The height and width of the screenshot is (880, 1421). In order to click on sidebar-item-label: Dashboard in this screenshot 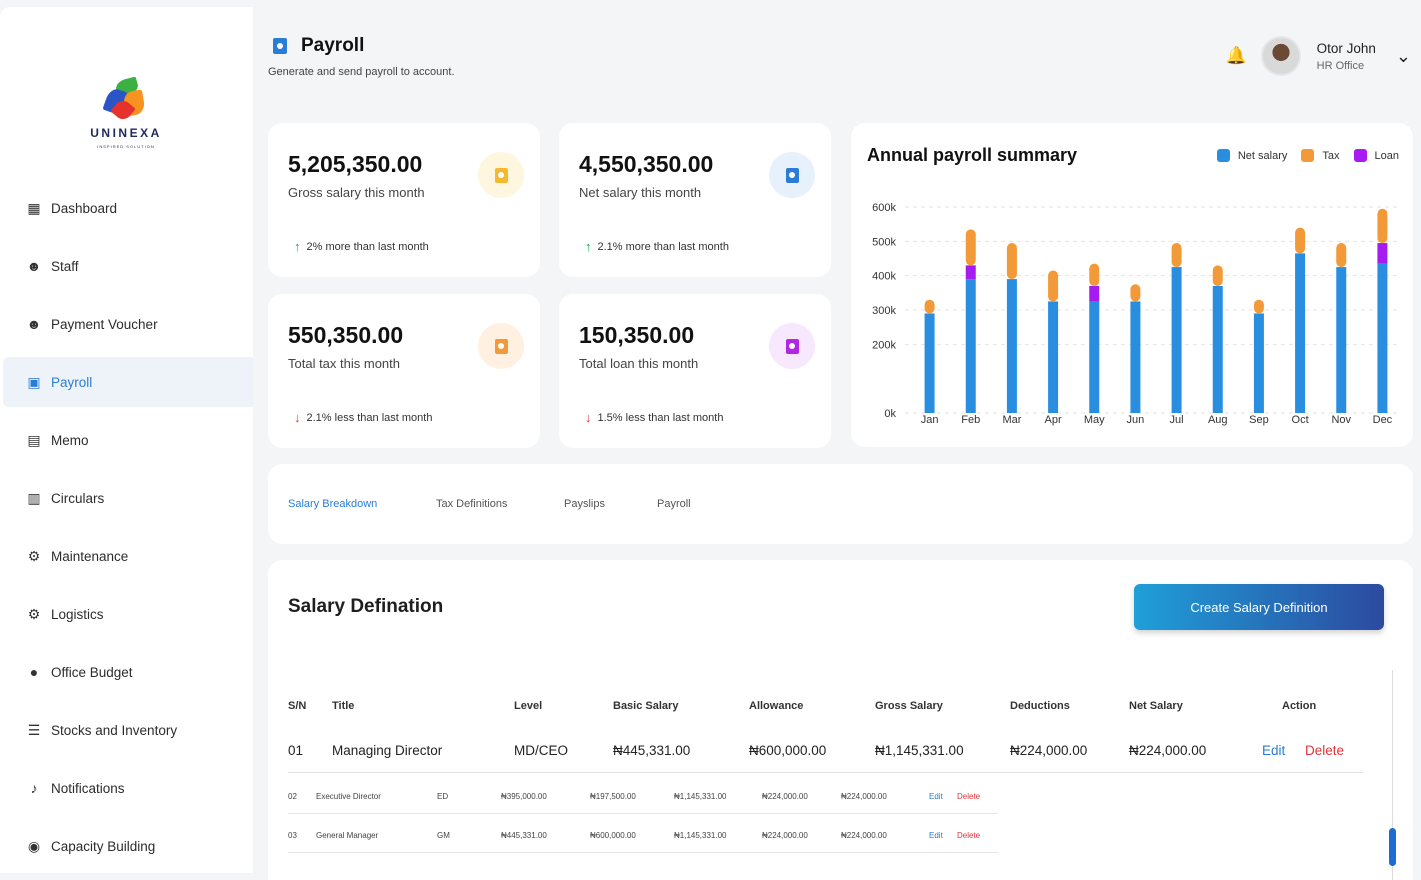, I will do `click(84, 208)`.